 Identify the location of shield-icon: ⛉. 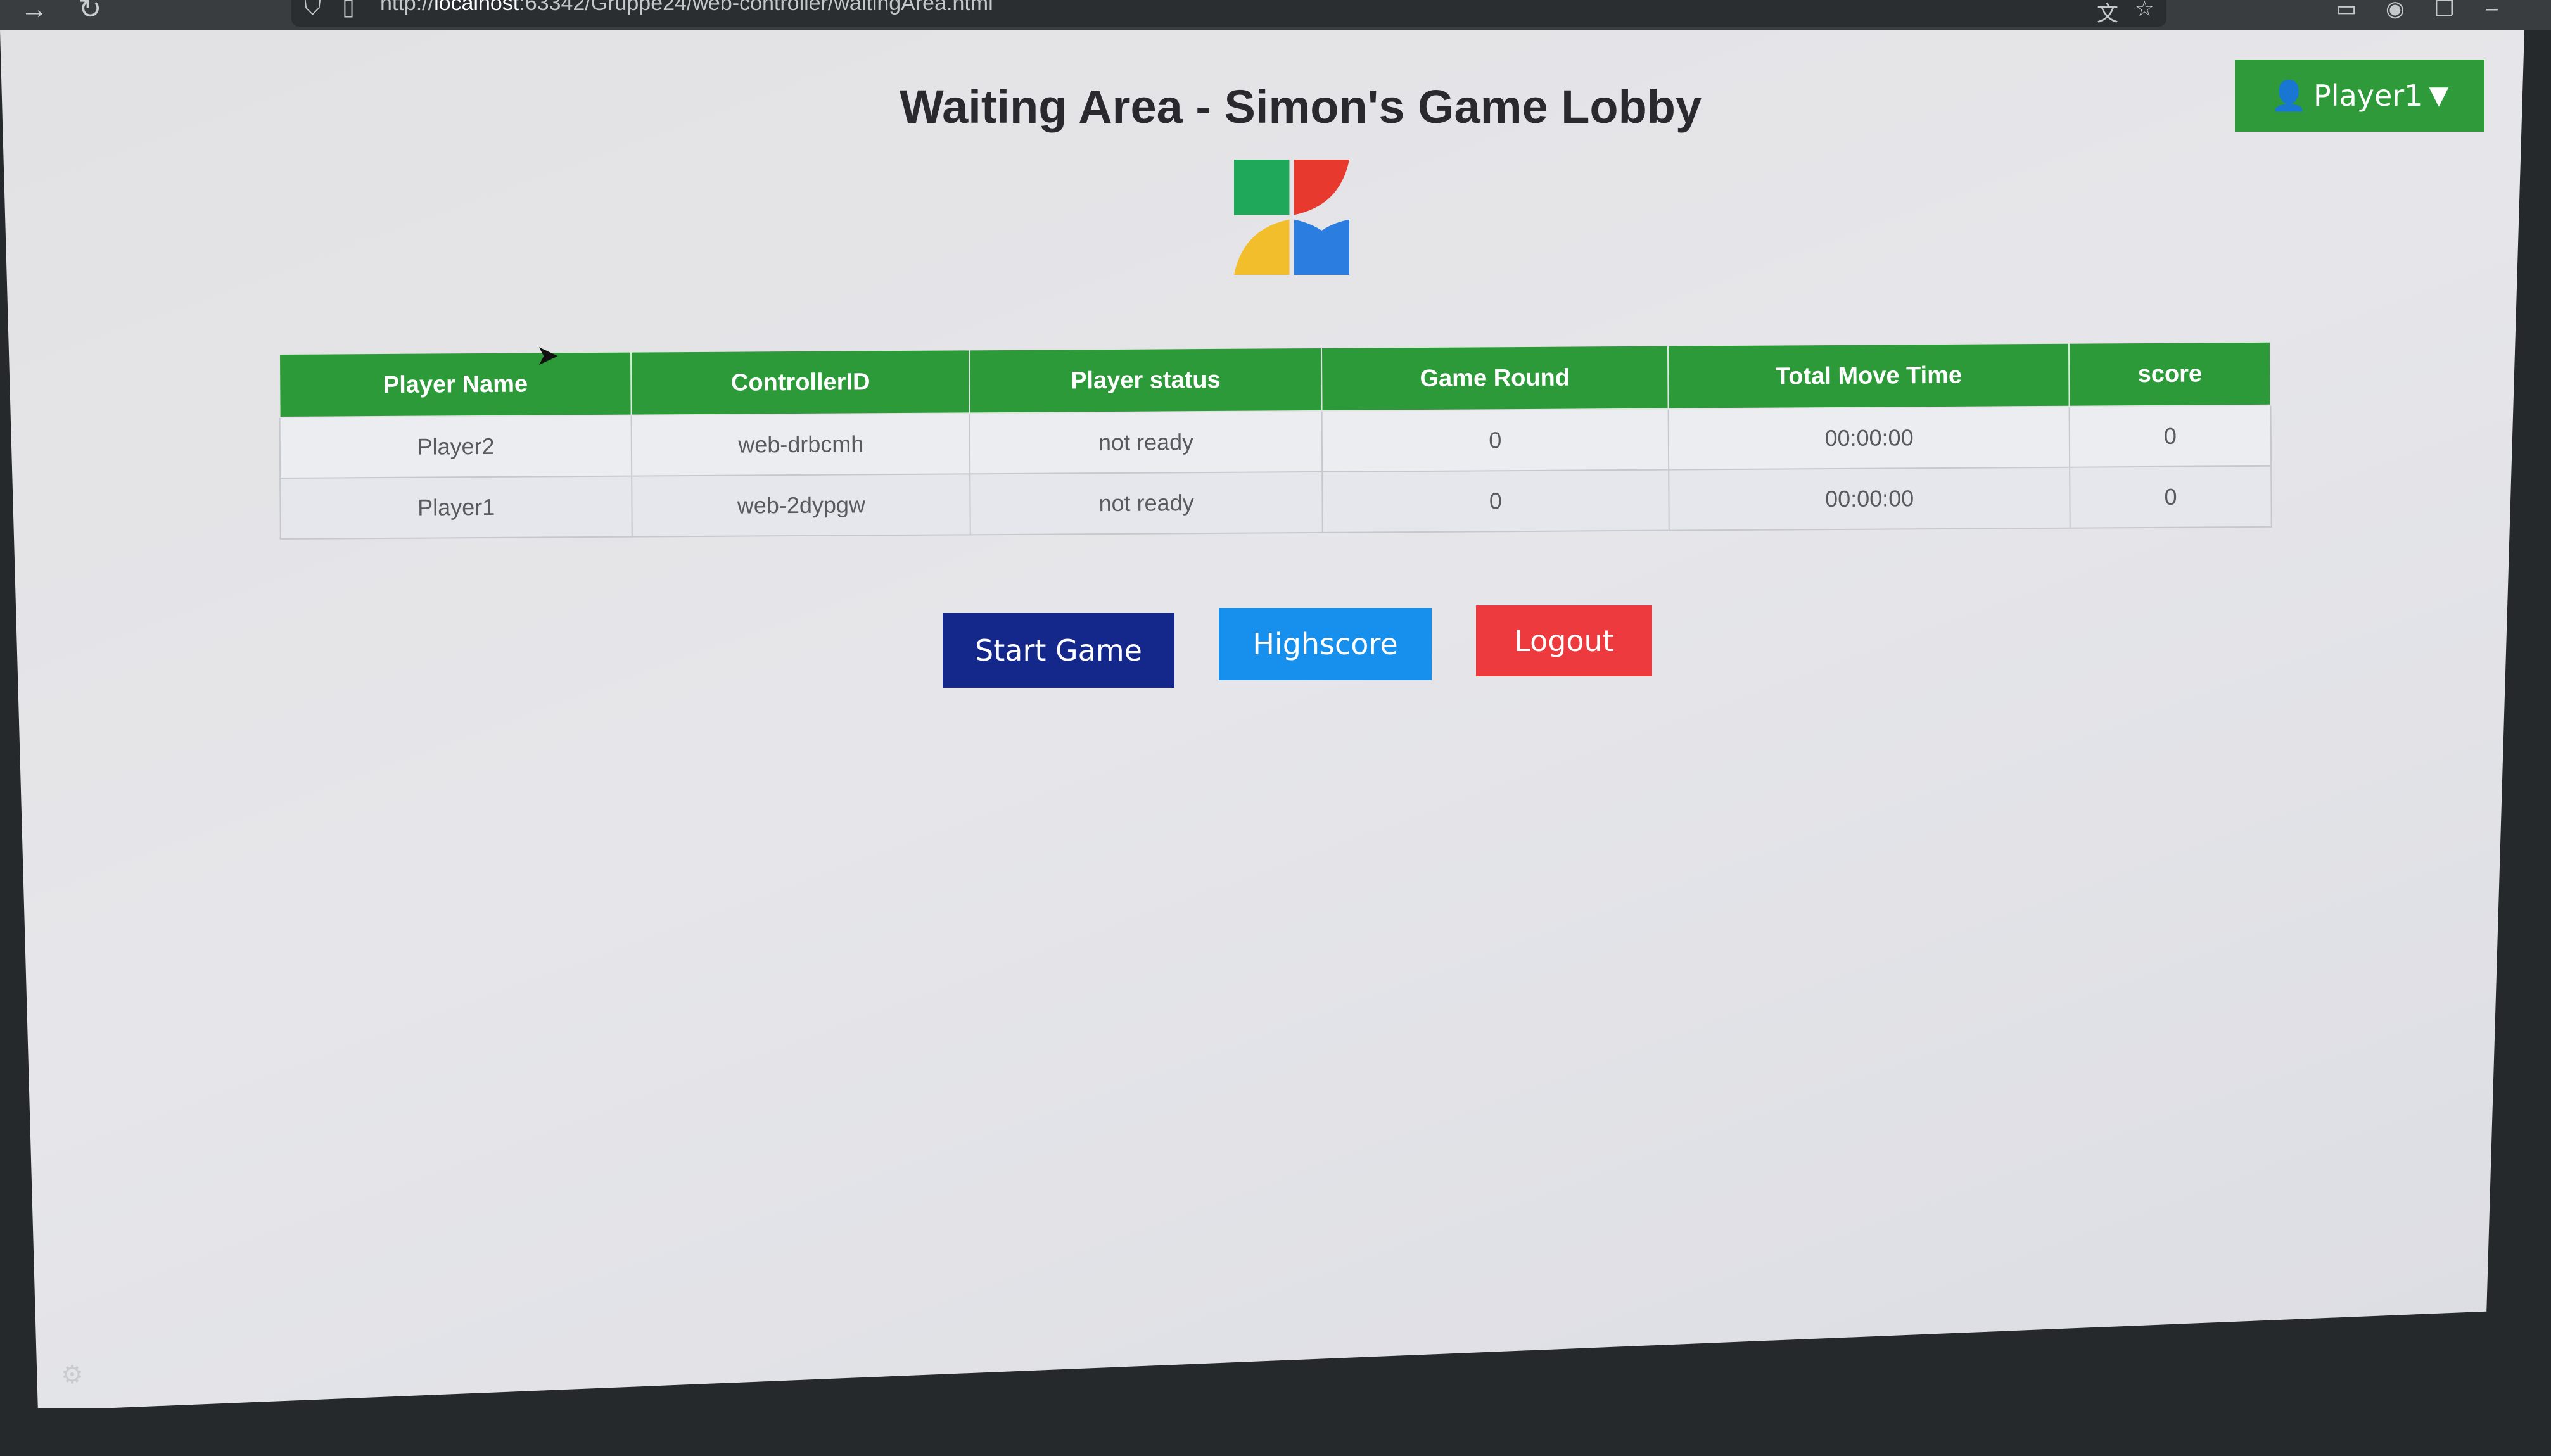
(312, 10).